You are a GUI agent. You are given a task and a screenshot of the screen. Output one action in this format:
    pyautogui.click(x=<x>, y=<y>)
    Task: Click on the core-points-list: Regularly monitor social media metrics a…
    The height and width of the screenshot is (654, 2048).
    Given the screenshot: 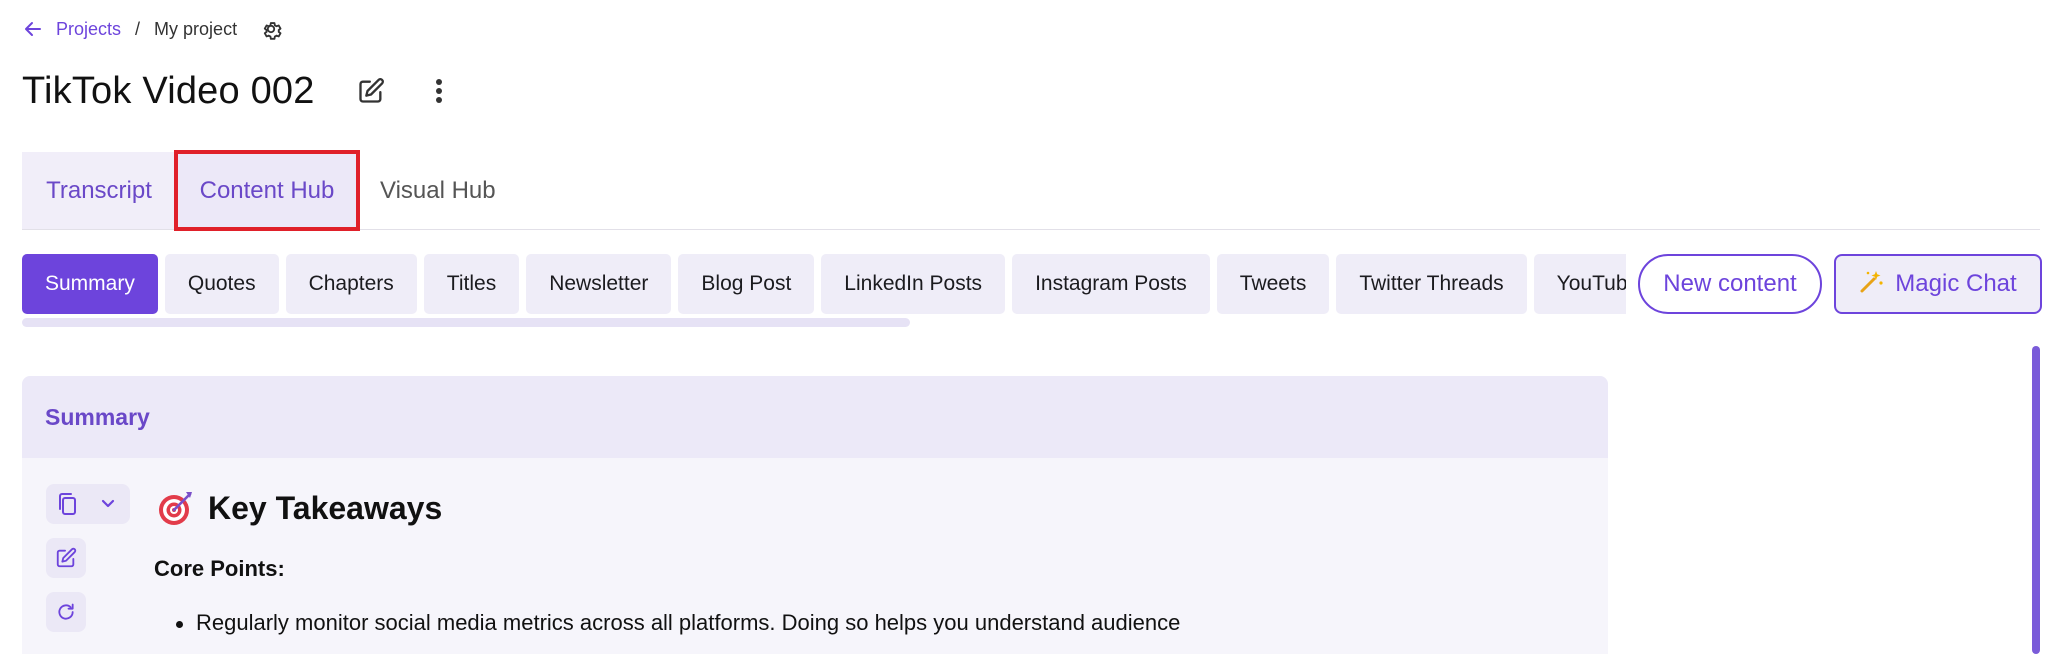 What is the action you would take?
    pyautogui.click(x=864, y=623)
    